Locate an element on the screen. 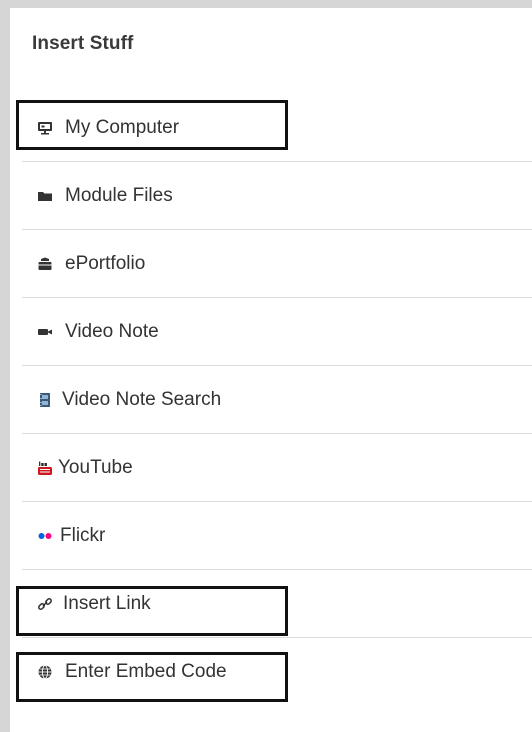 The image size is (532, 732). source-item-youtube: YouTube is located at coordinates (277, 468).